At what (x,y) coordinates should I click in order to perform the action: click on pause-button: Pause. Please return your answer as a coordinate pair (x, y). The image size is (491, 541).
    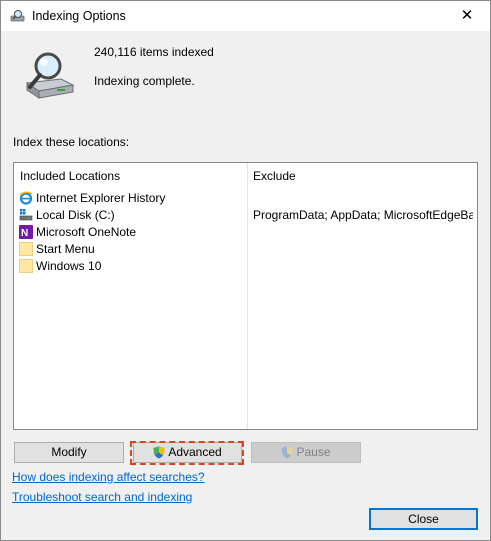
    Looking at the image, I should click on (306, 452).